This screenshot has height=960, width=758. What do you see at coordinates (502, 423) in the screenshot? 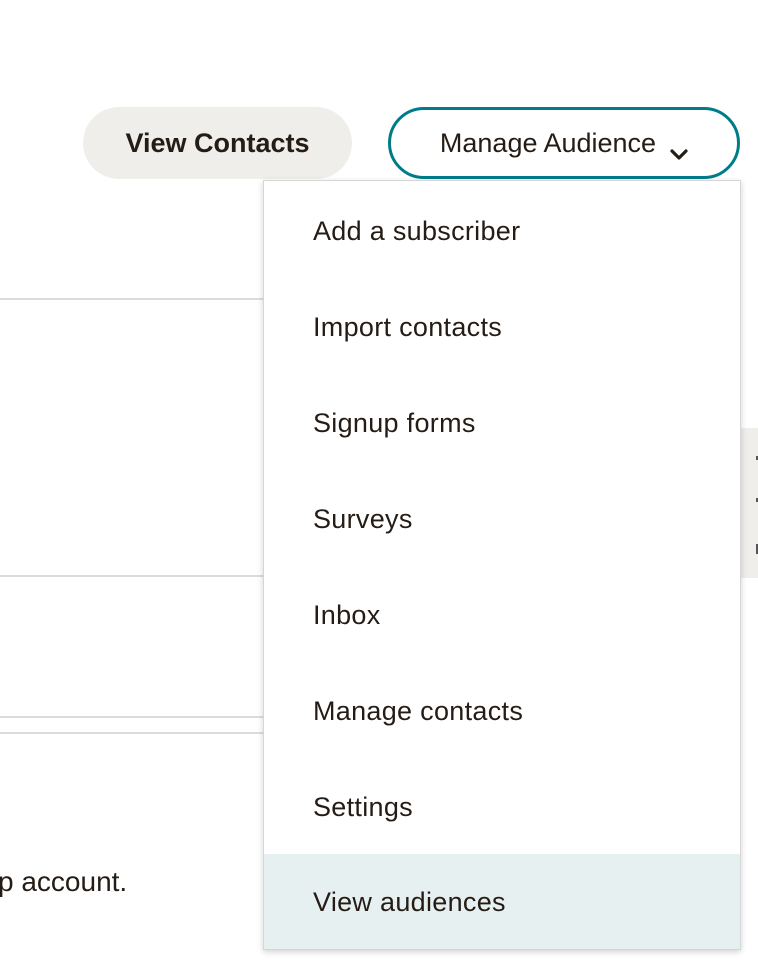
I see `menu-item-signup-forms: Signup forms` at bounding box center [502, 423].